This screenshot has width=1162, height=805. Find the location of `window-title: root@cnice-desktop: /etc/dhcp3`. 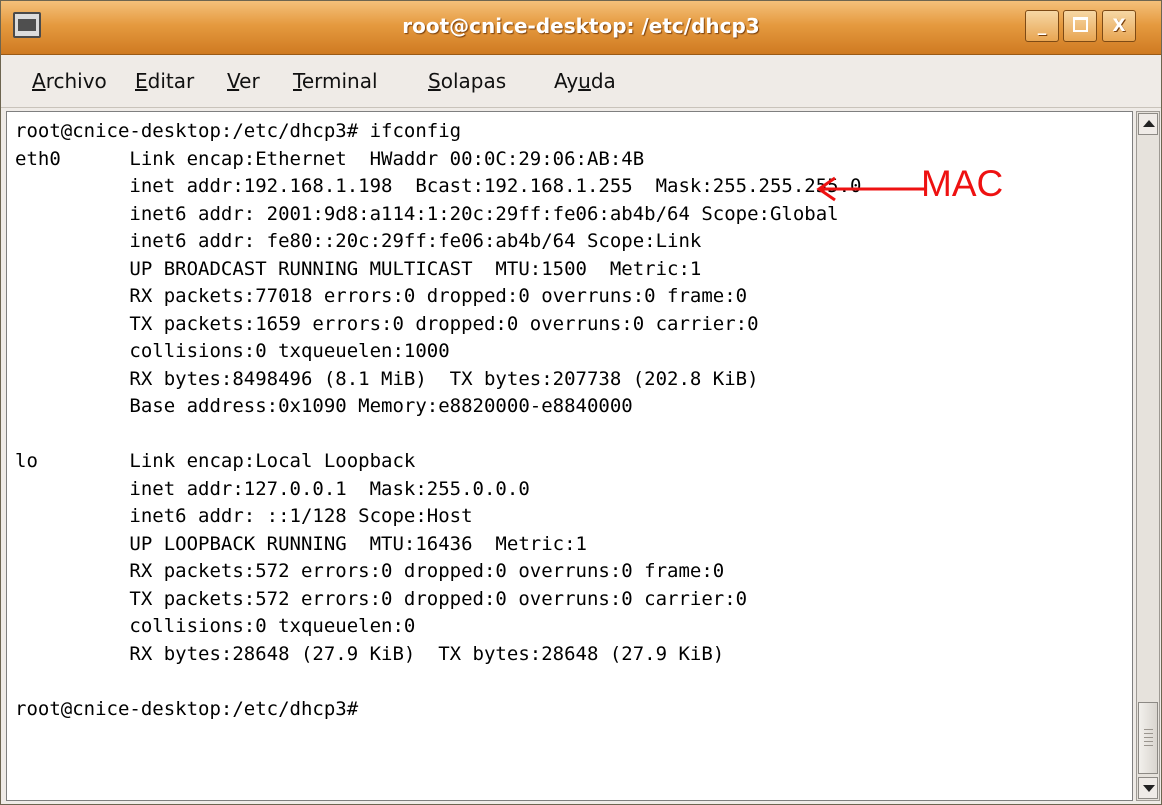

window-title: root@cnice-desktop: /etc/dhcp3 is located at coordinates (581, 26).